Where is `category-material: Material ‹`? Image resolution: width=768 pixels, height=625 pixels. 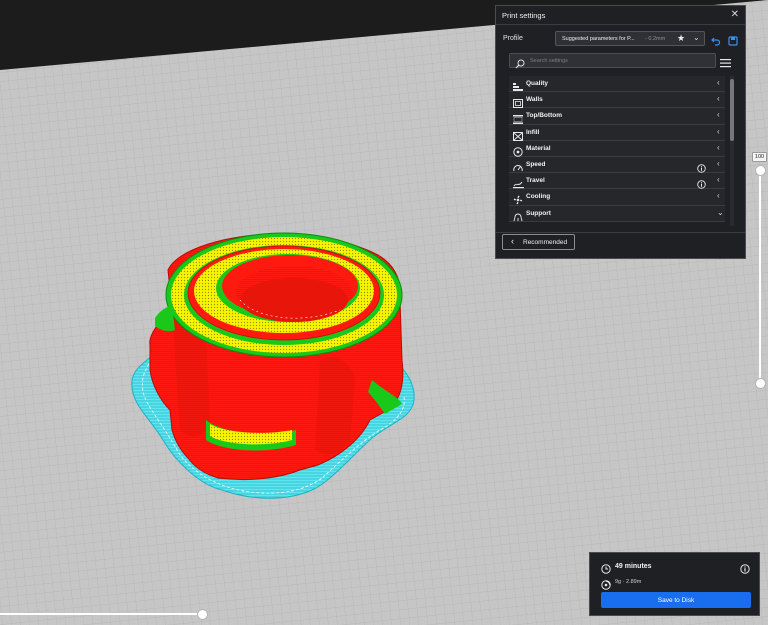
category-material: Material ‹ is located at coordinates (617, 148).